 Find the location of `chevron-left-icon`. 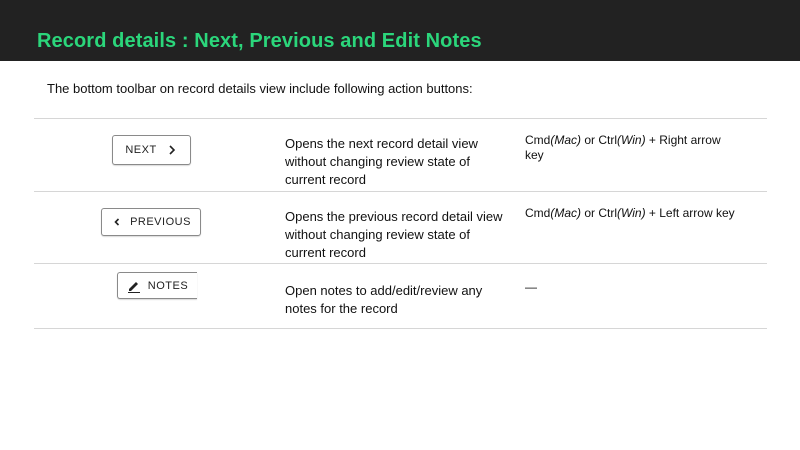

chevron-left-icon is located at coordinates (117, 222).